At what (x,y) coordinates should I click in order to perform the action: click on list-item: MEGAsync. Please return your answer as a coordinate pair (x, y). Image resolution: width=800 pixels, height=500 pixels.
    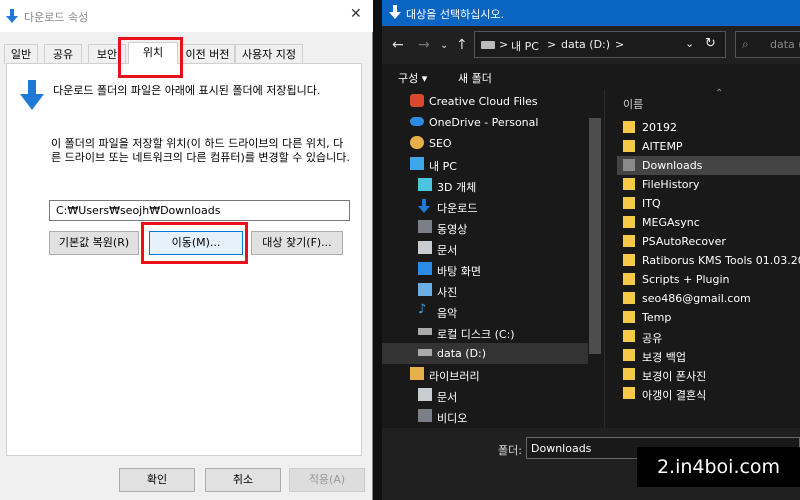
    Looking at the image, I should click on (708, 222).